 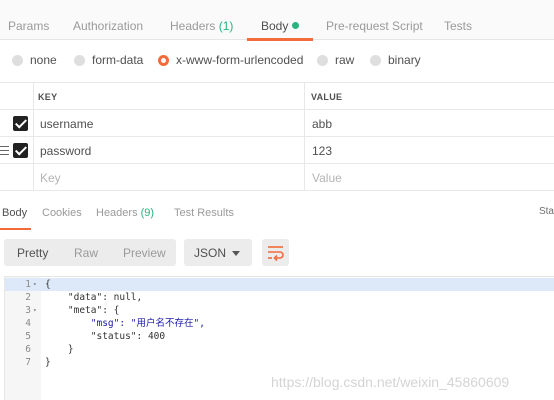 I want to click on table-header-row: KEY VALUE, so click(x=277, y=96).